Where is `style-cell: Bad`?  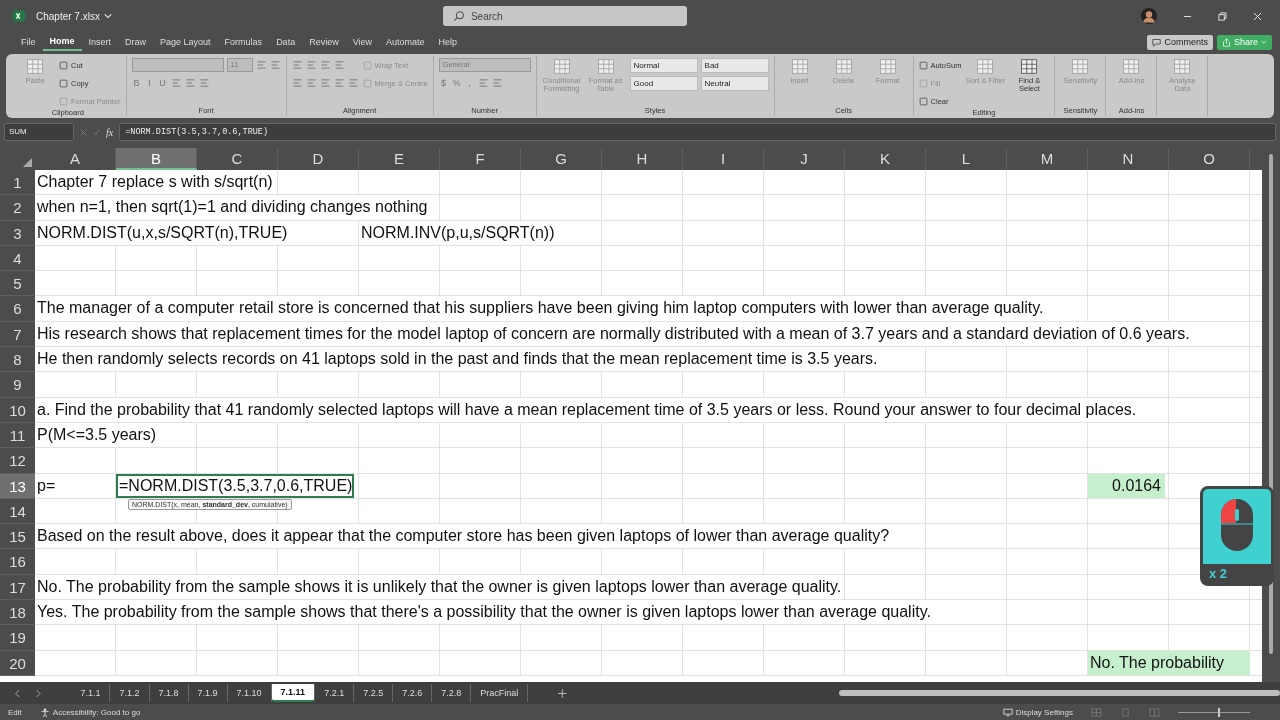 style-cell: Bad is located at coordinates (734, 65).